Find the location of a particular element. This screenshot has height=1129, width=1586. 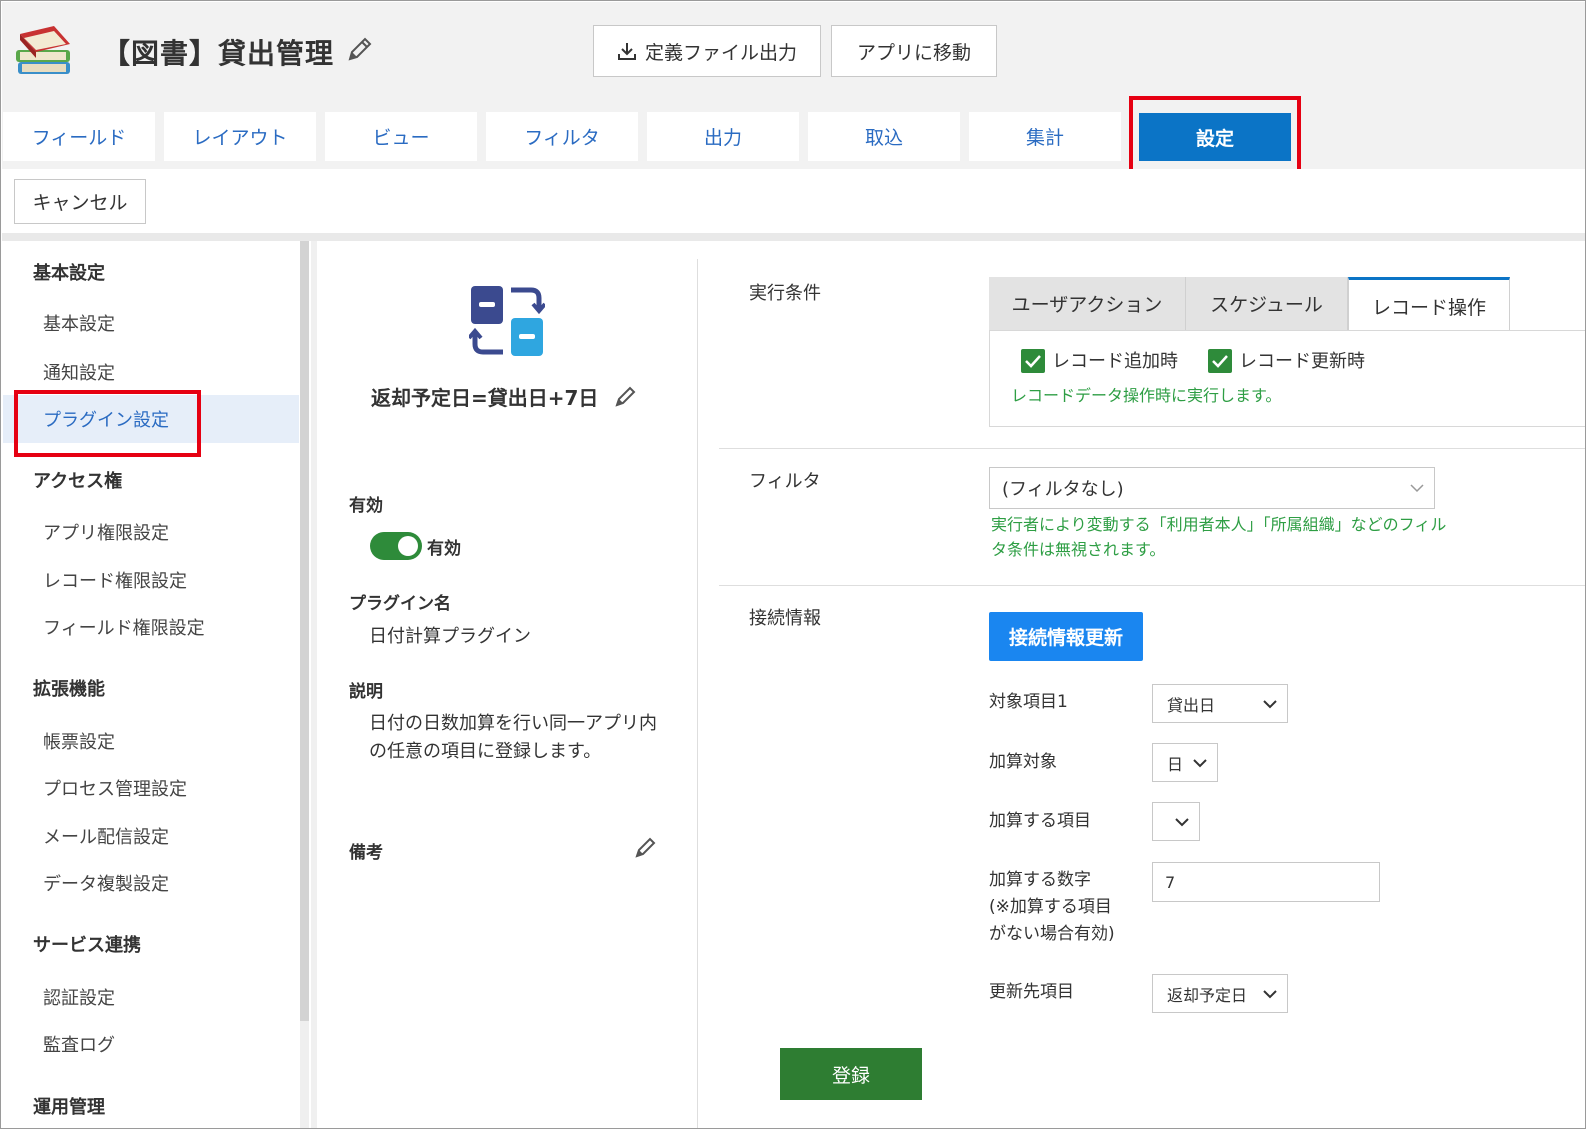

sidebar-item-notification-settings: 通知設定 is located at coordinates (79, 372).